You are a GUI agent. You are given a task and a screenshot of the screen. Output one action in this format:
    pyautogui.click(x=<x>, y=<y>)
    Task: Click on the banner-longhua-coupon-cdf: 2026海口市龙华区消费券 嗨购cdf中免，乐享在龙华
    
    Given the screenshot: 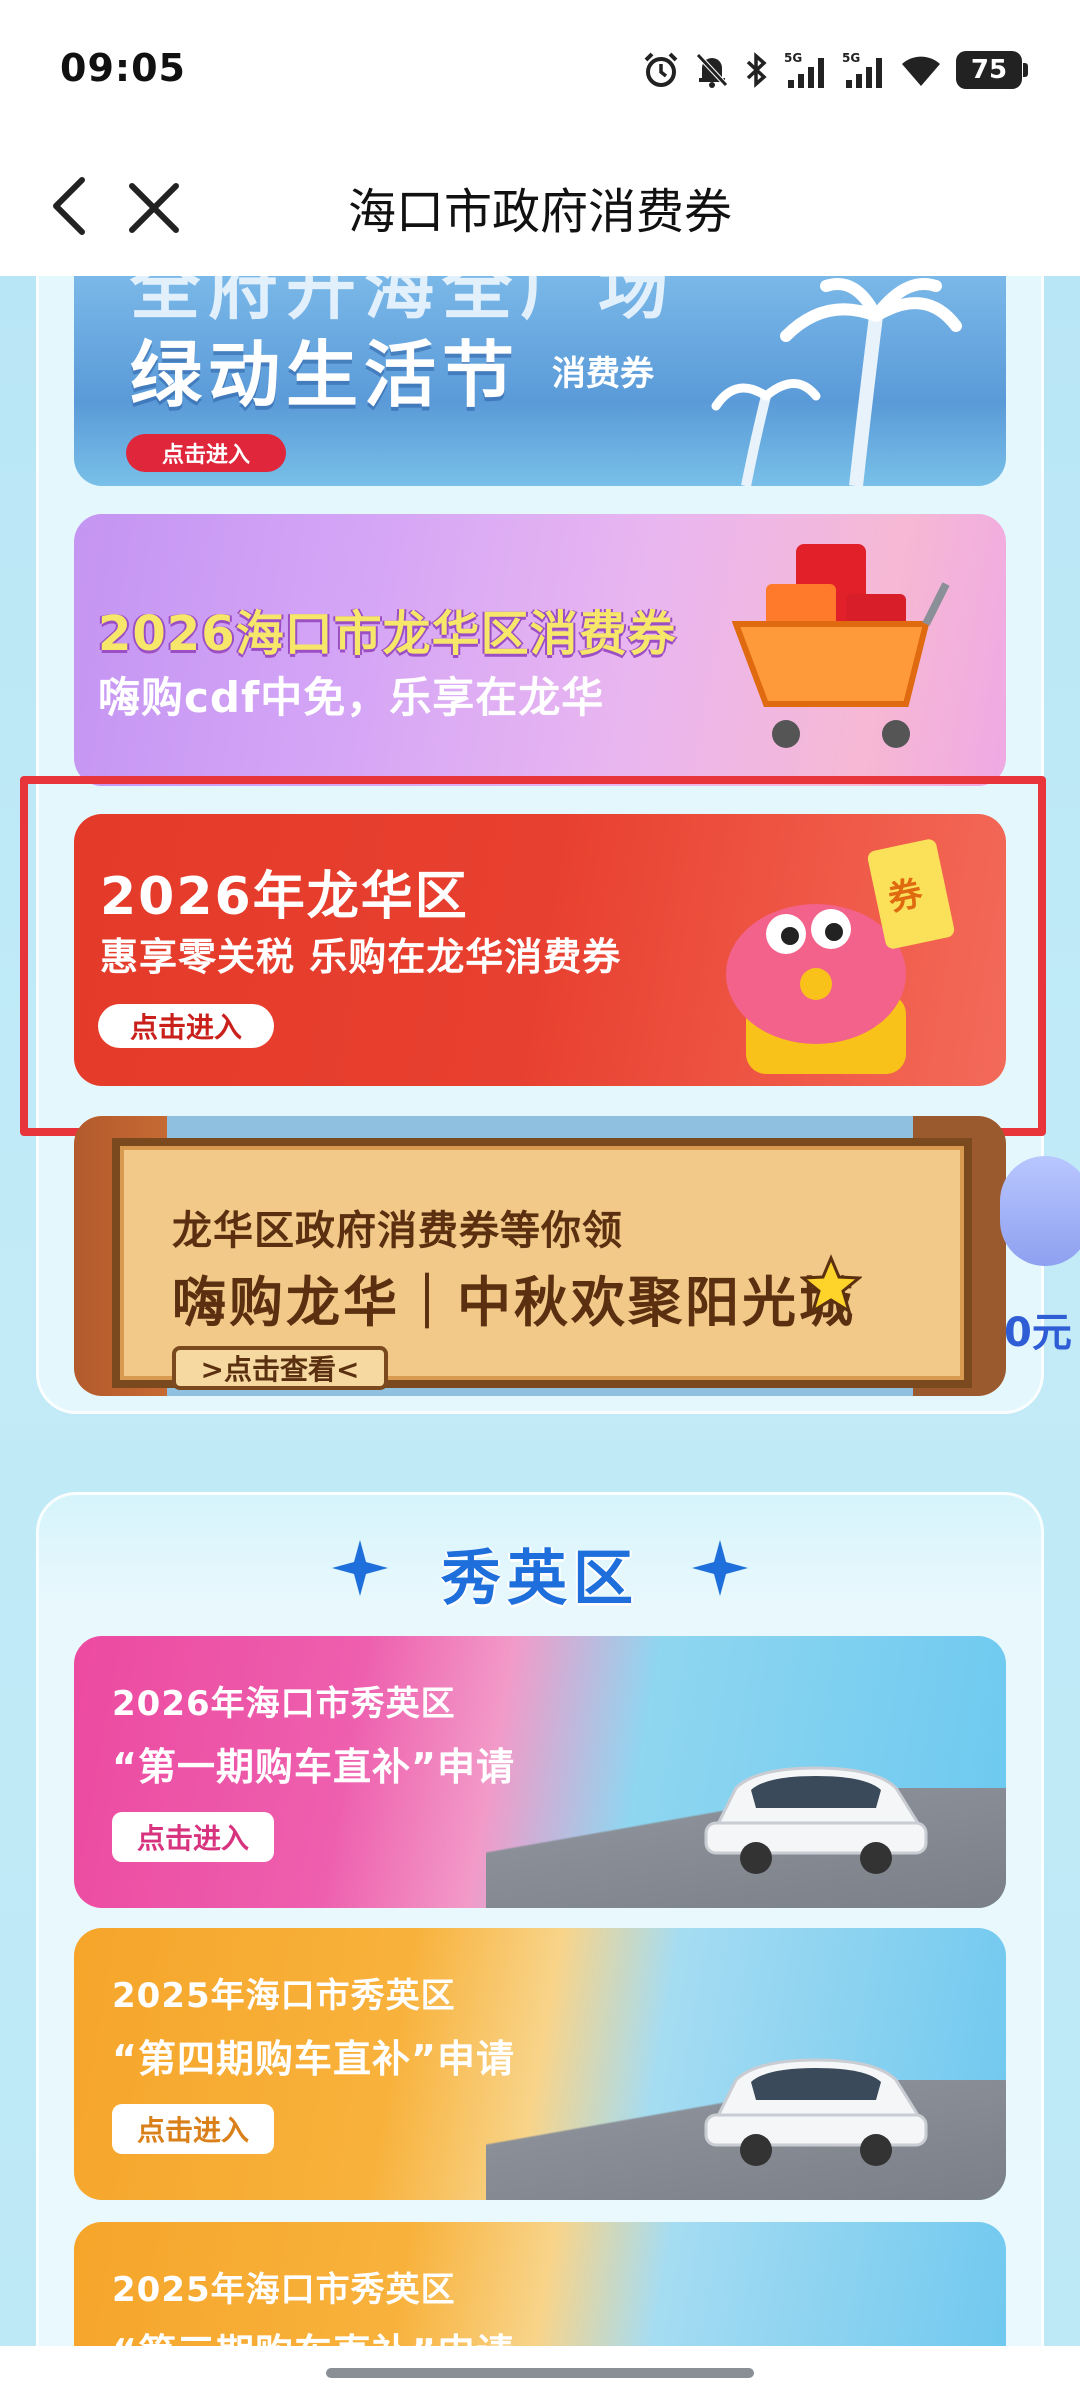 What is the action you would take?
    pyautogui.click(x=540, y=650)
    